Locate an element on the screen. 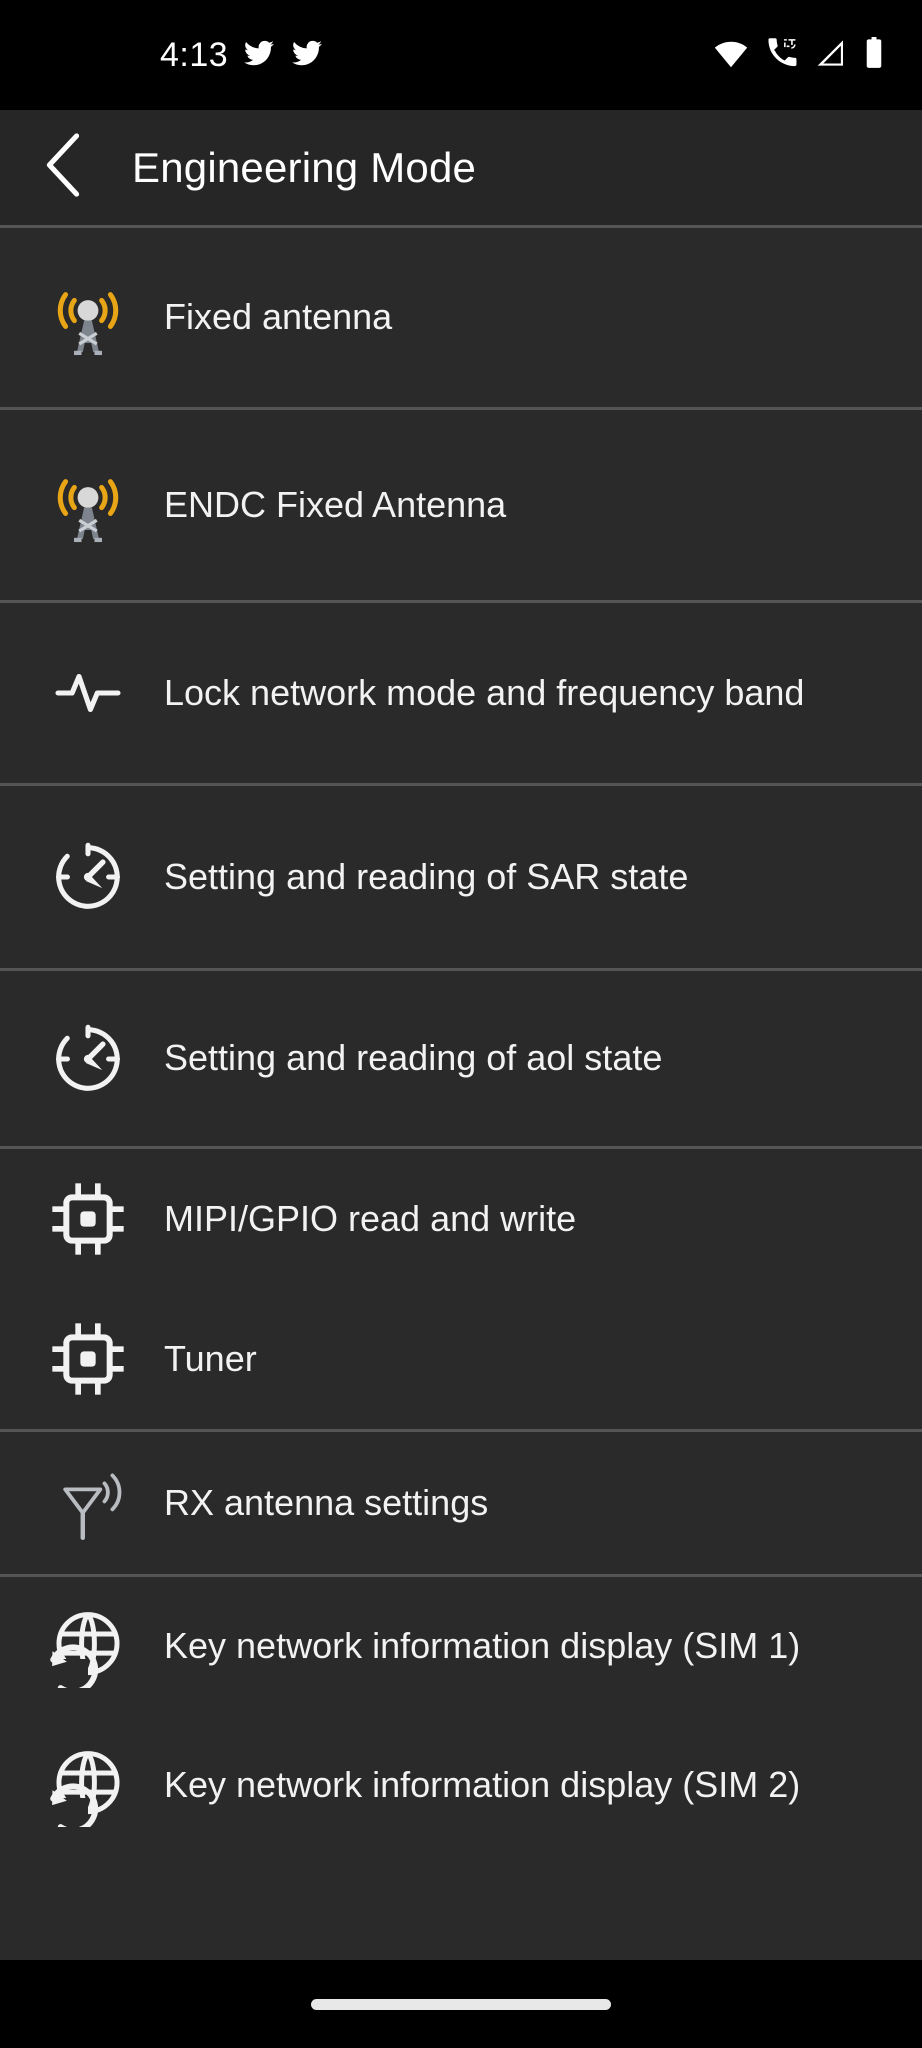  status-bar: 4:13 is located at coordinates (461, 55).